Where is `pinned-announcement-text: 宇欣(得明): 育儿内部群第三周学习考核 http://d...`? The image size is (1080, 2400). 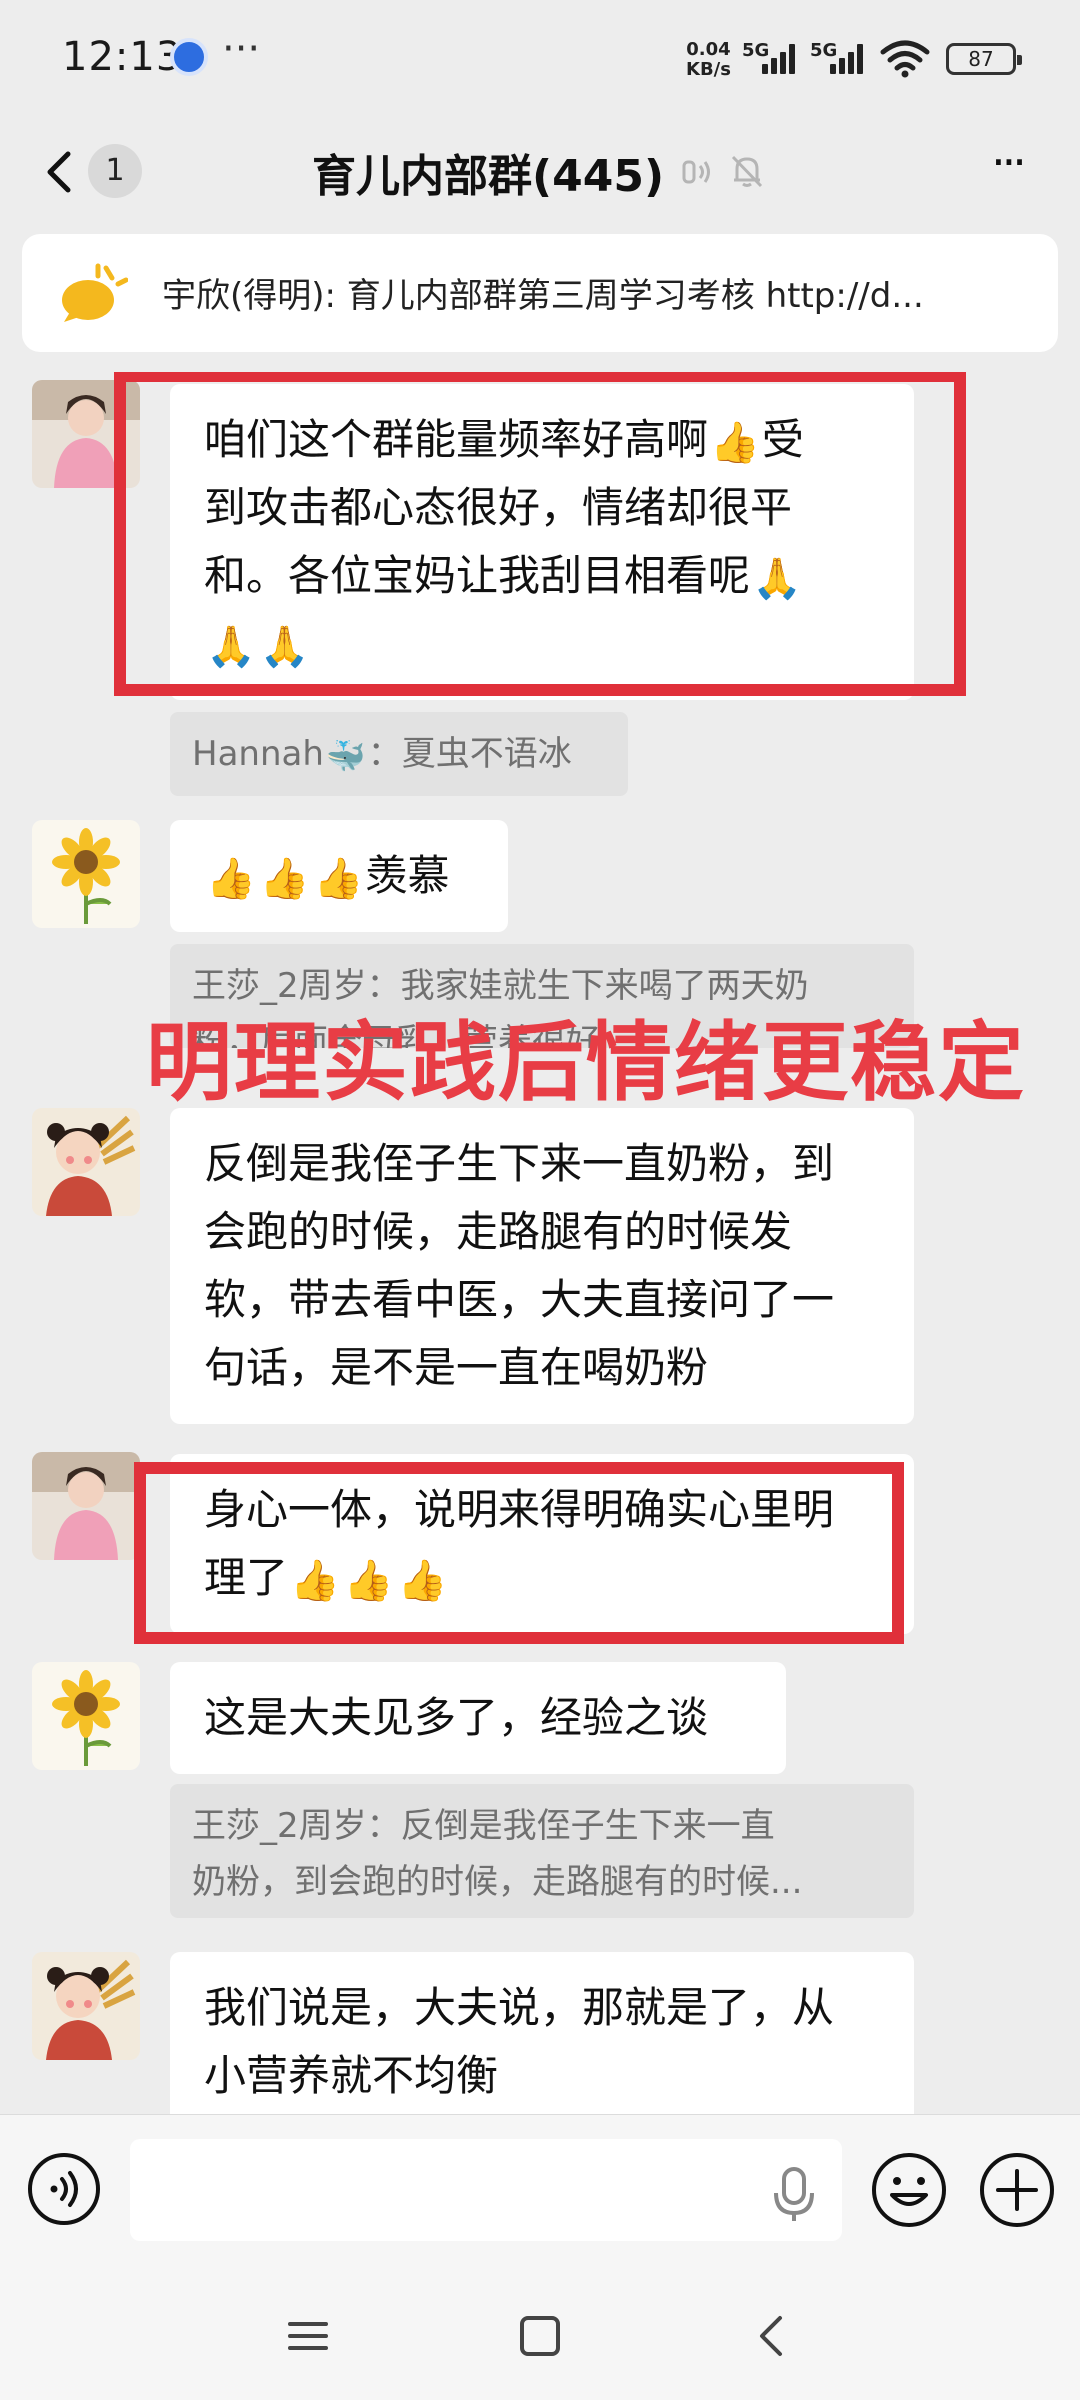 pinned-announcement-text: 宇欣(得明): 育儿内部群第三周学习考核 http://d... is located at coordinates (543, 296).